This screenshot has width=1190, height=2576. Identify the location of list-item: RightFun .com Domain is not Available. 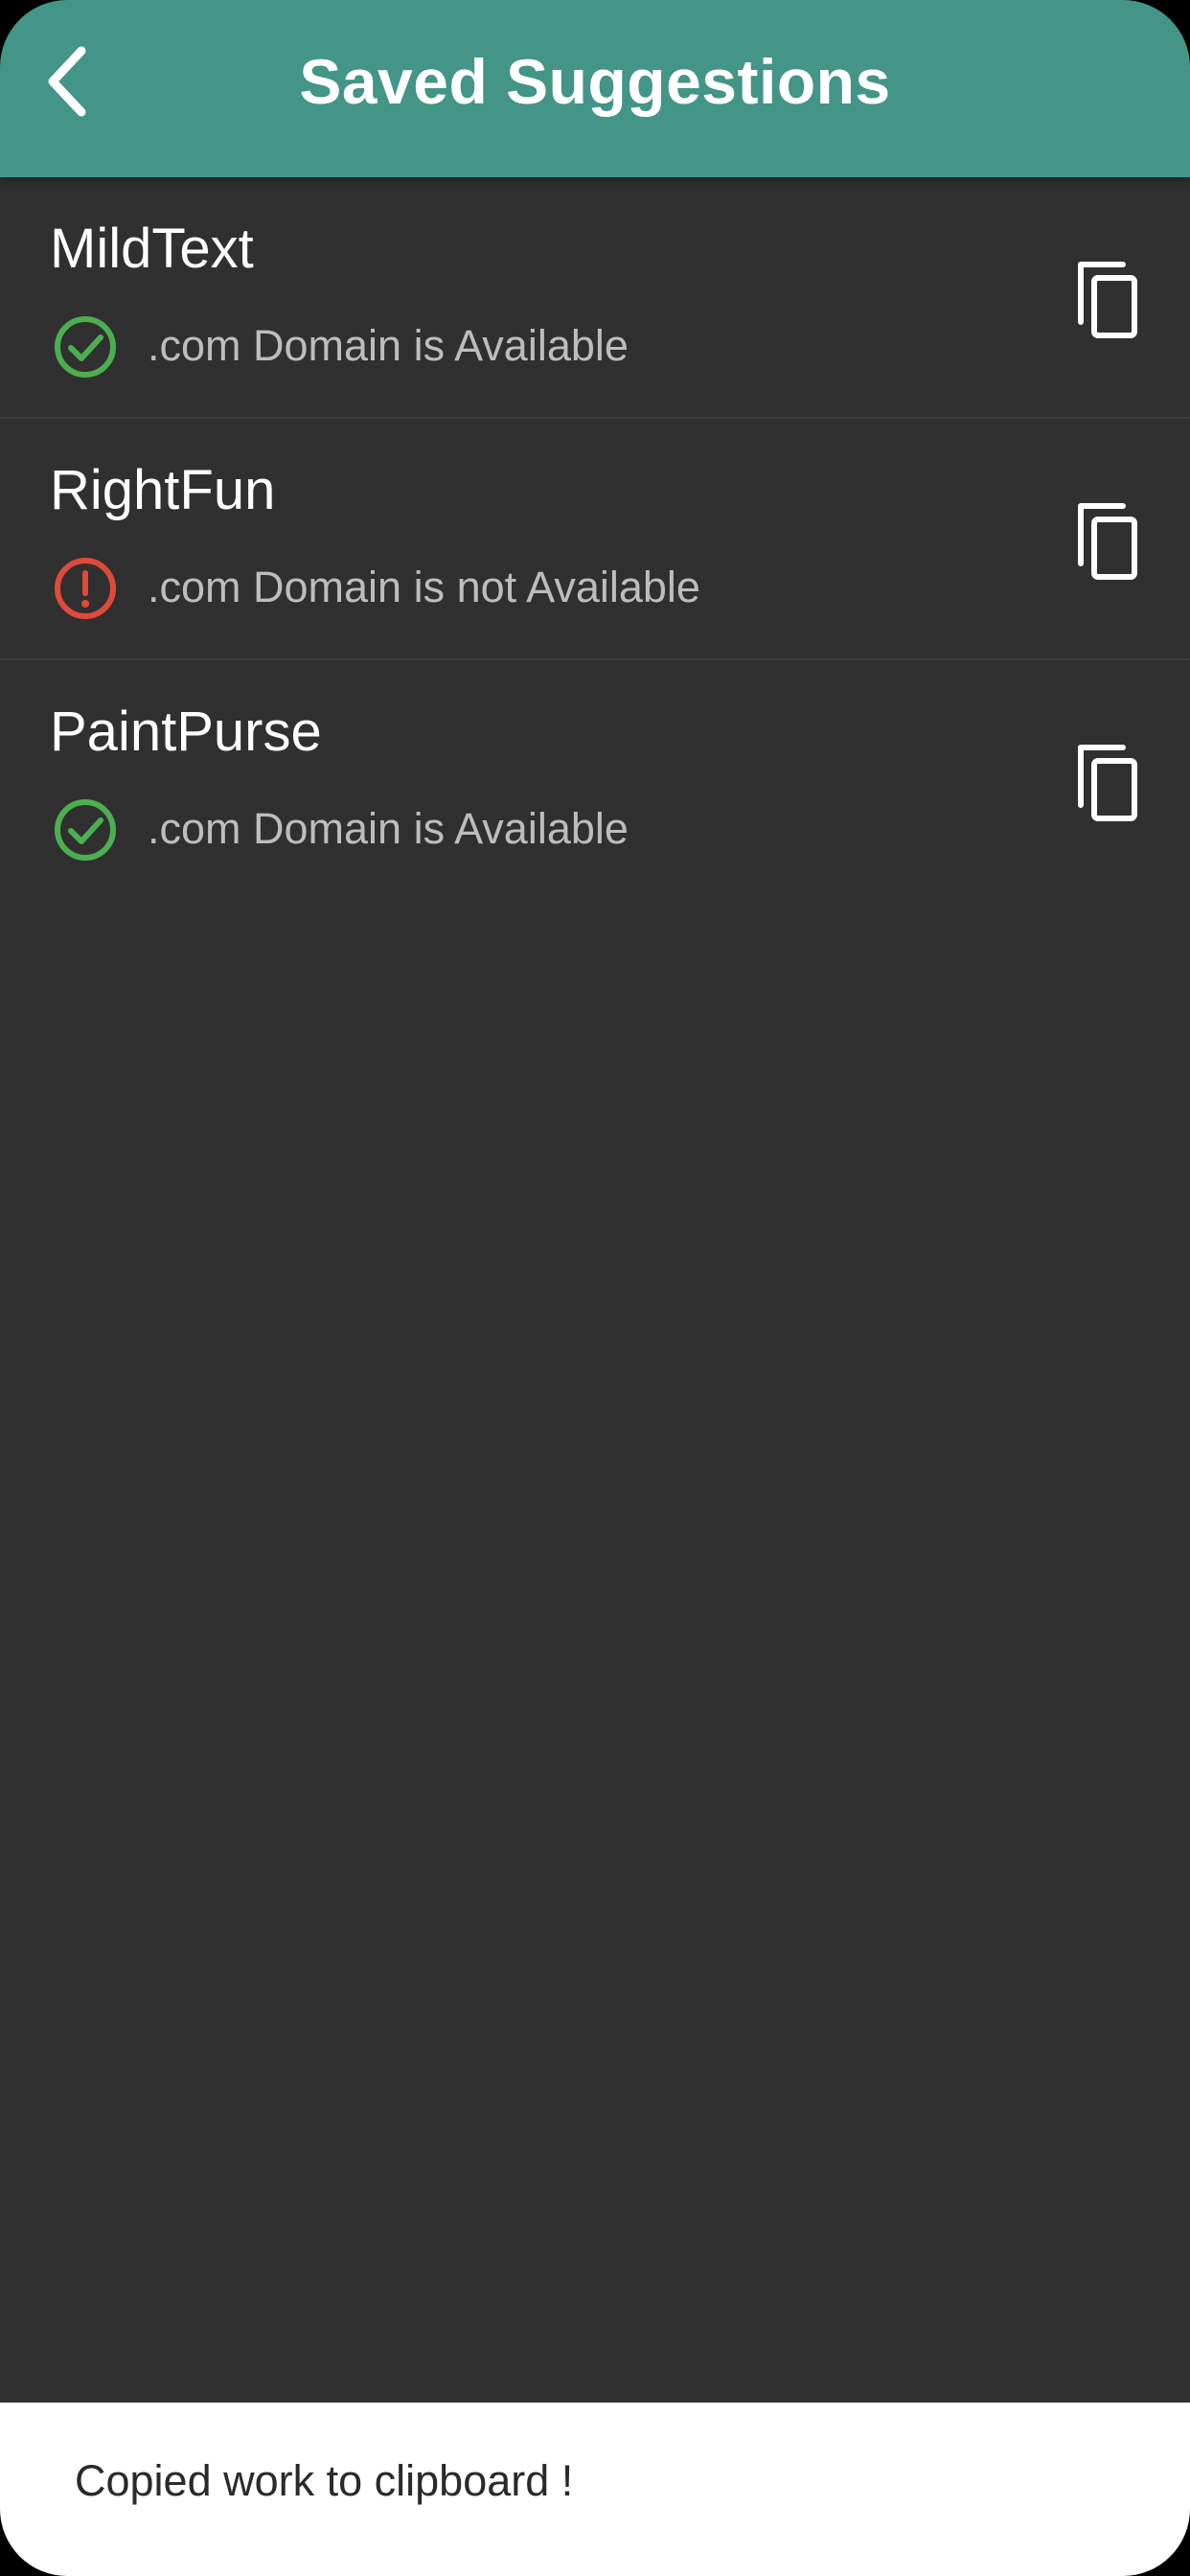
(595, 539).